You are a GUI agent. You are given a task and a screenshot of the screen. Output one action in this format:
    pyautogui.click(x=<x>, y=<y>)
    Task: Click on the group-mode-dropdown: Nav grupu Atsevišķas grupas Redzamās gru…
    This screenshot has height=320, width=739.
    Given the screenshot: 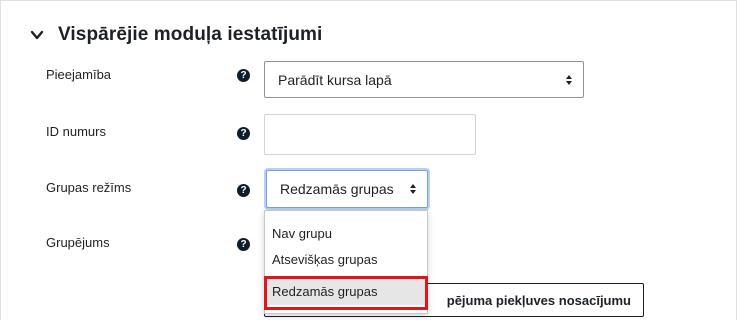 What is the action you would take?
    pyautogui.click(x=346, y=262)
    